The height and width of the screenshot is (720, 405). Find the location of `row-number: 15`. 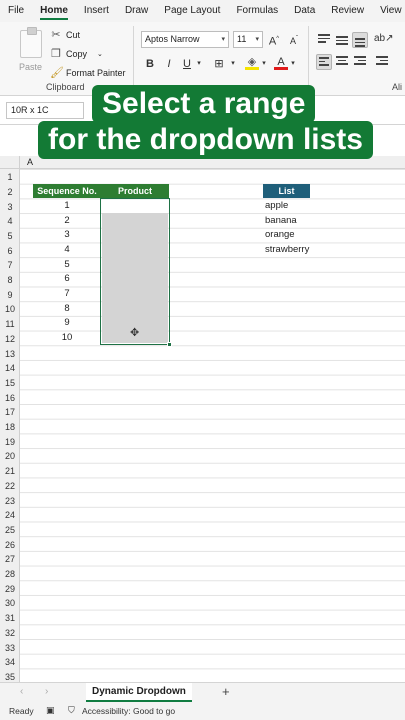

row-number: 15 is located at coordinates (10, 383).